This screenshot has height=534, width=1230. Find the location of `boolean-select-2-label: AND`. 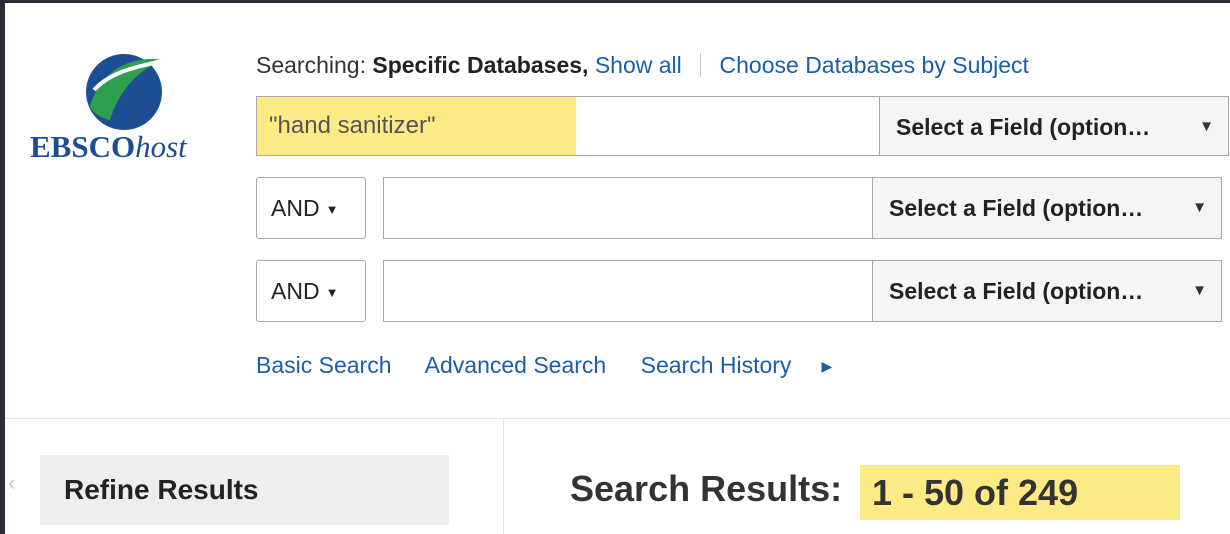

boolean-select-2-label: AND is located at coordinates (295, 208).